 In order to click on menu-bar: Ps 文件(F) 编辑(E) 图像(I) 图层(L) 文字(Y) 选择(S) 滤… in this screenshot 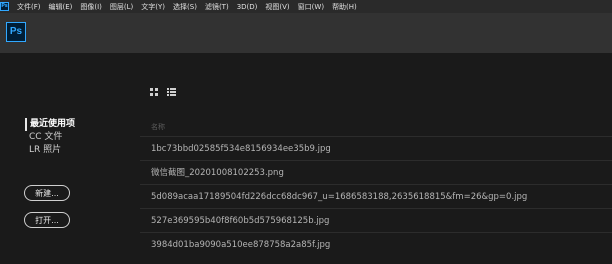, I will do `click(306, 6)`.